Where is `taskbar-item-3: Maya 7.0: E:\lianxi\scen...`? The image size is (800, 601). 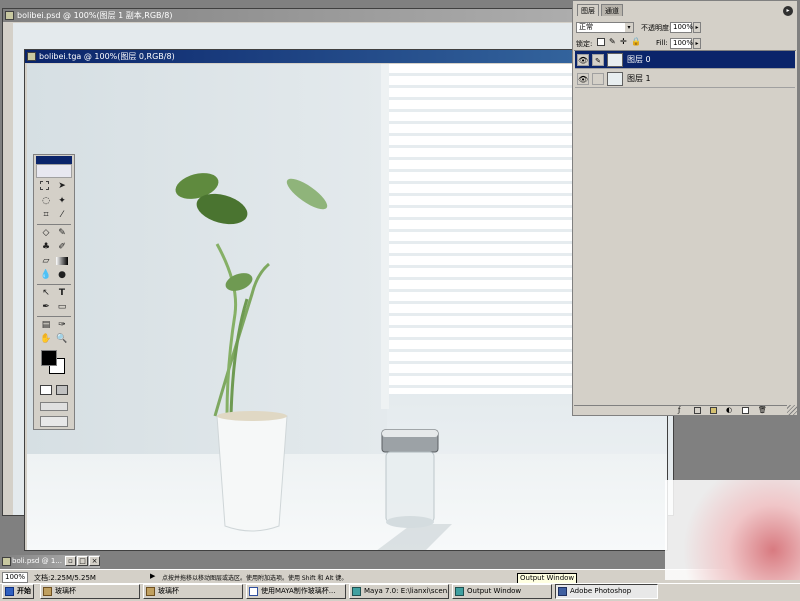 taskbar-item-3: Maya 7.0: E:\lianxi\scen... is located at coordinates (399, 591).